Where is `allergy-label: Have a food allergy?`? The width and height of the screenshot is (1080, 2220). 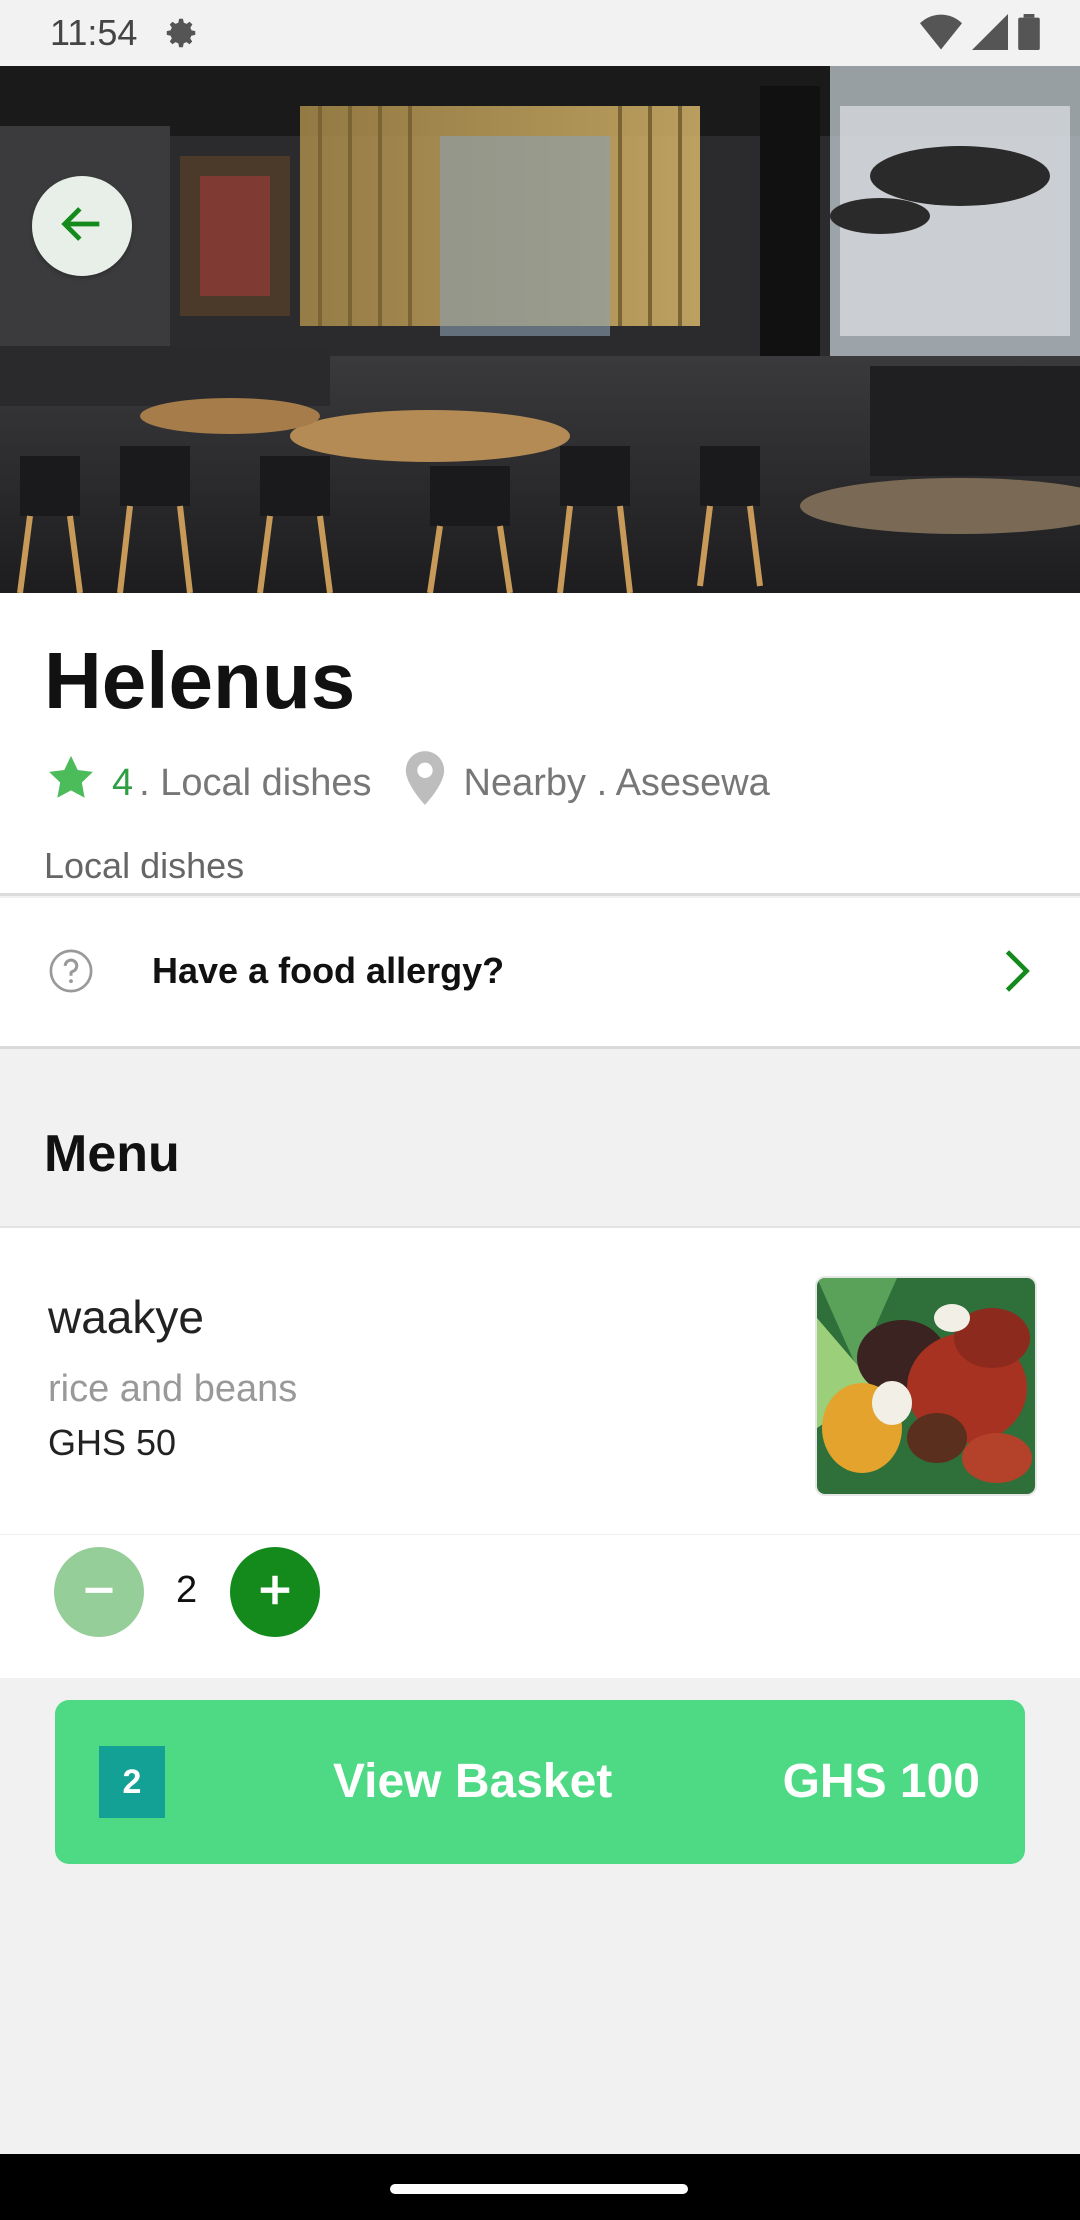
allergy-label: Have a food allergy? is located at coordinates (328, 970).